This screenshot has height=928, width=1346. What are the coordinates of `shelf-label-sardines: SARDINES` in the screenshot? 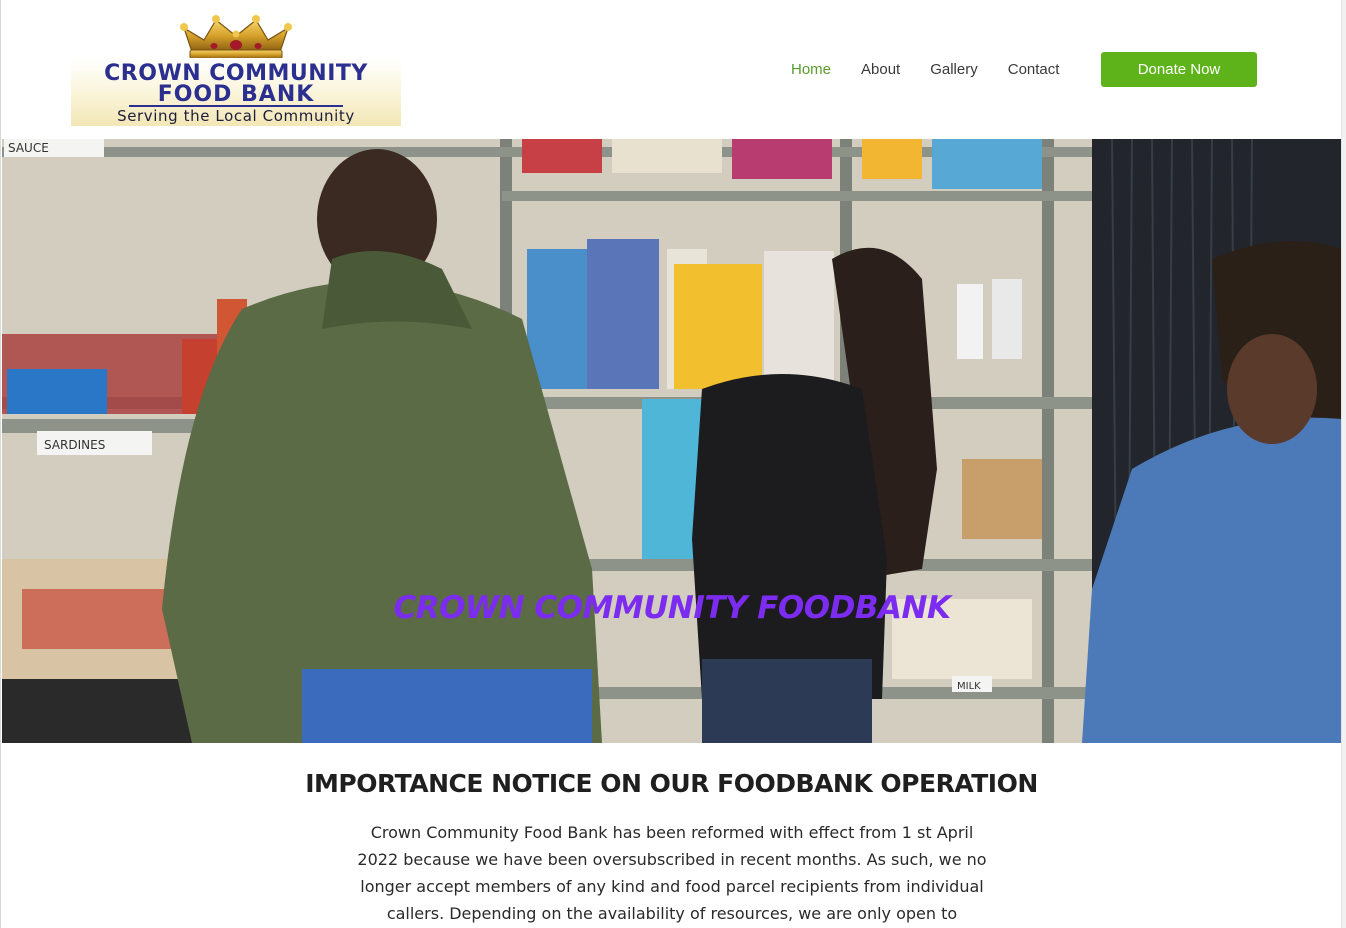 It's located at (74, 445).